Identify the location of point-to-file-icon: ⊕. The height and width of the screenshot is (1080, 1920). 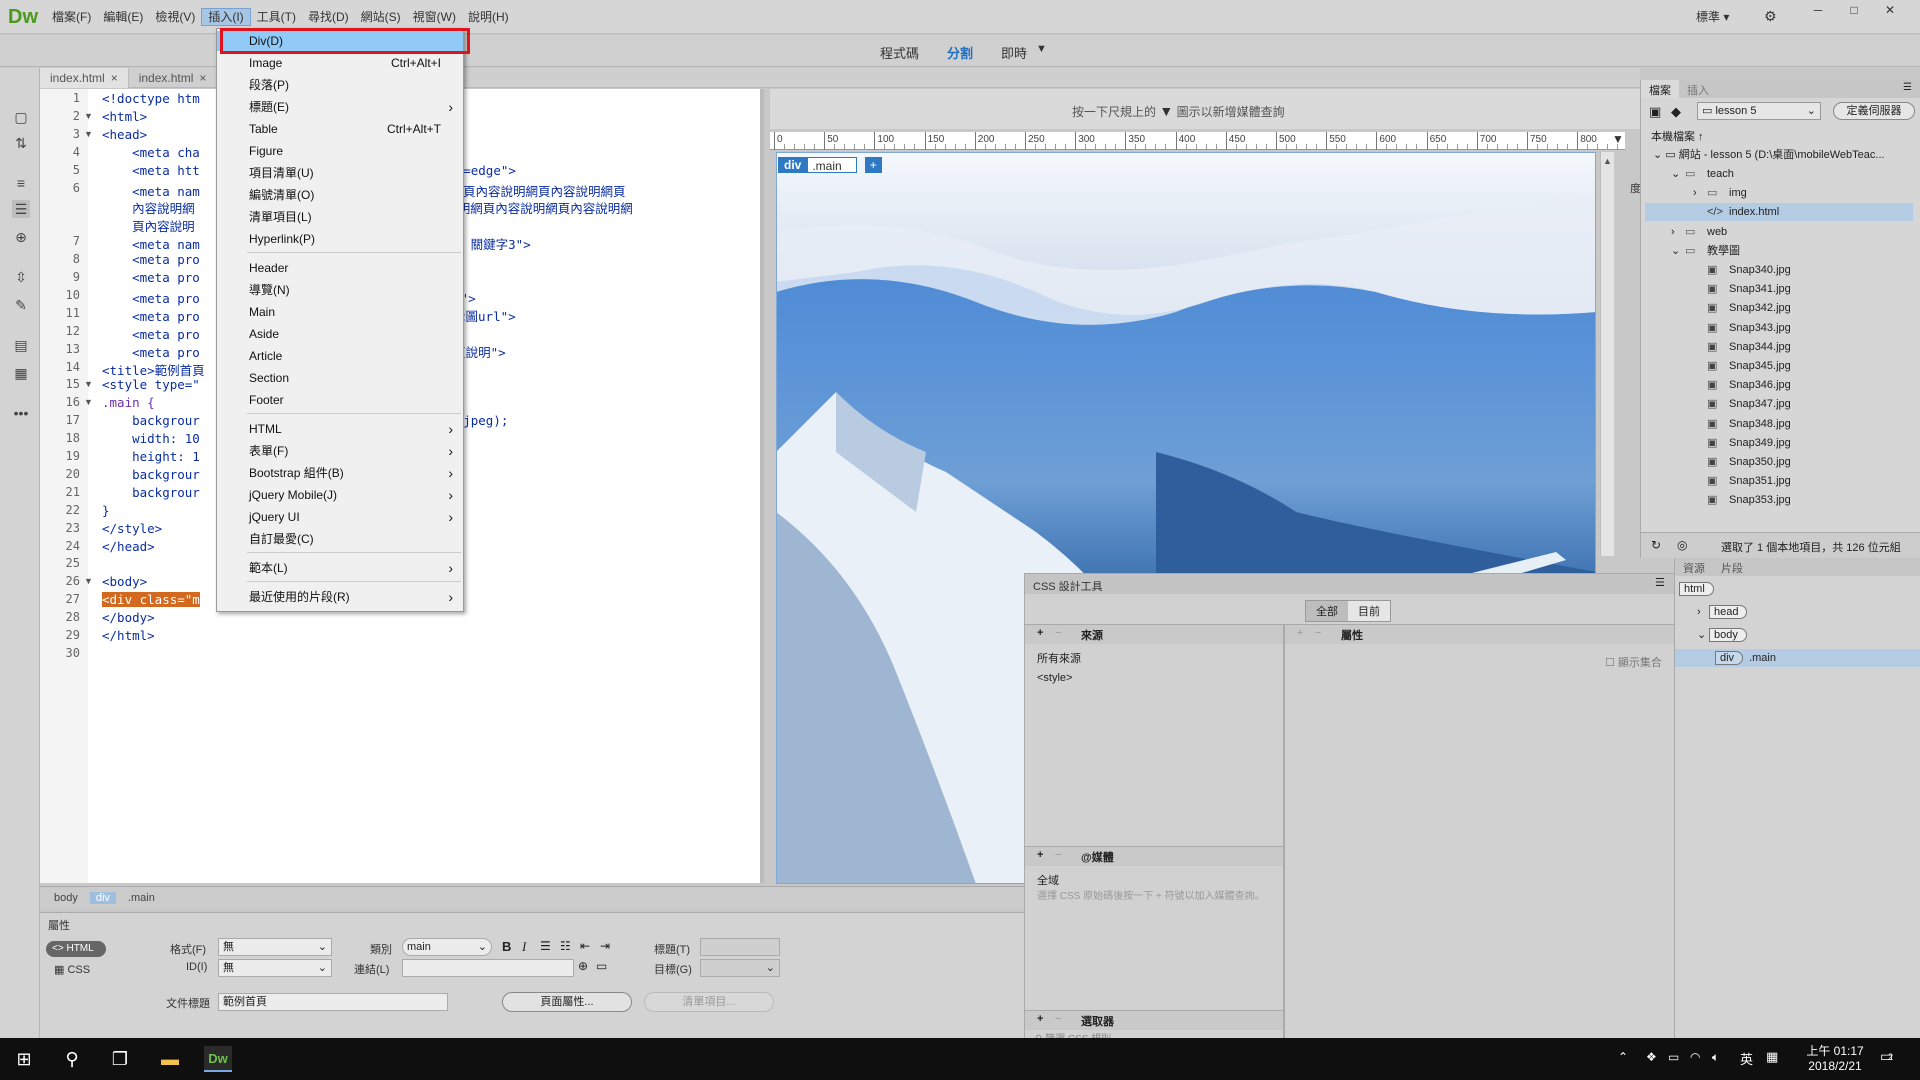
(583, 966).